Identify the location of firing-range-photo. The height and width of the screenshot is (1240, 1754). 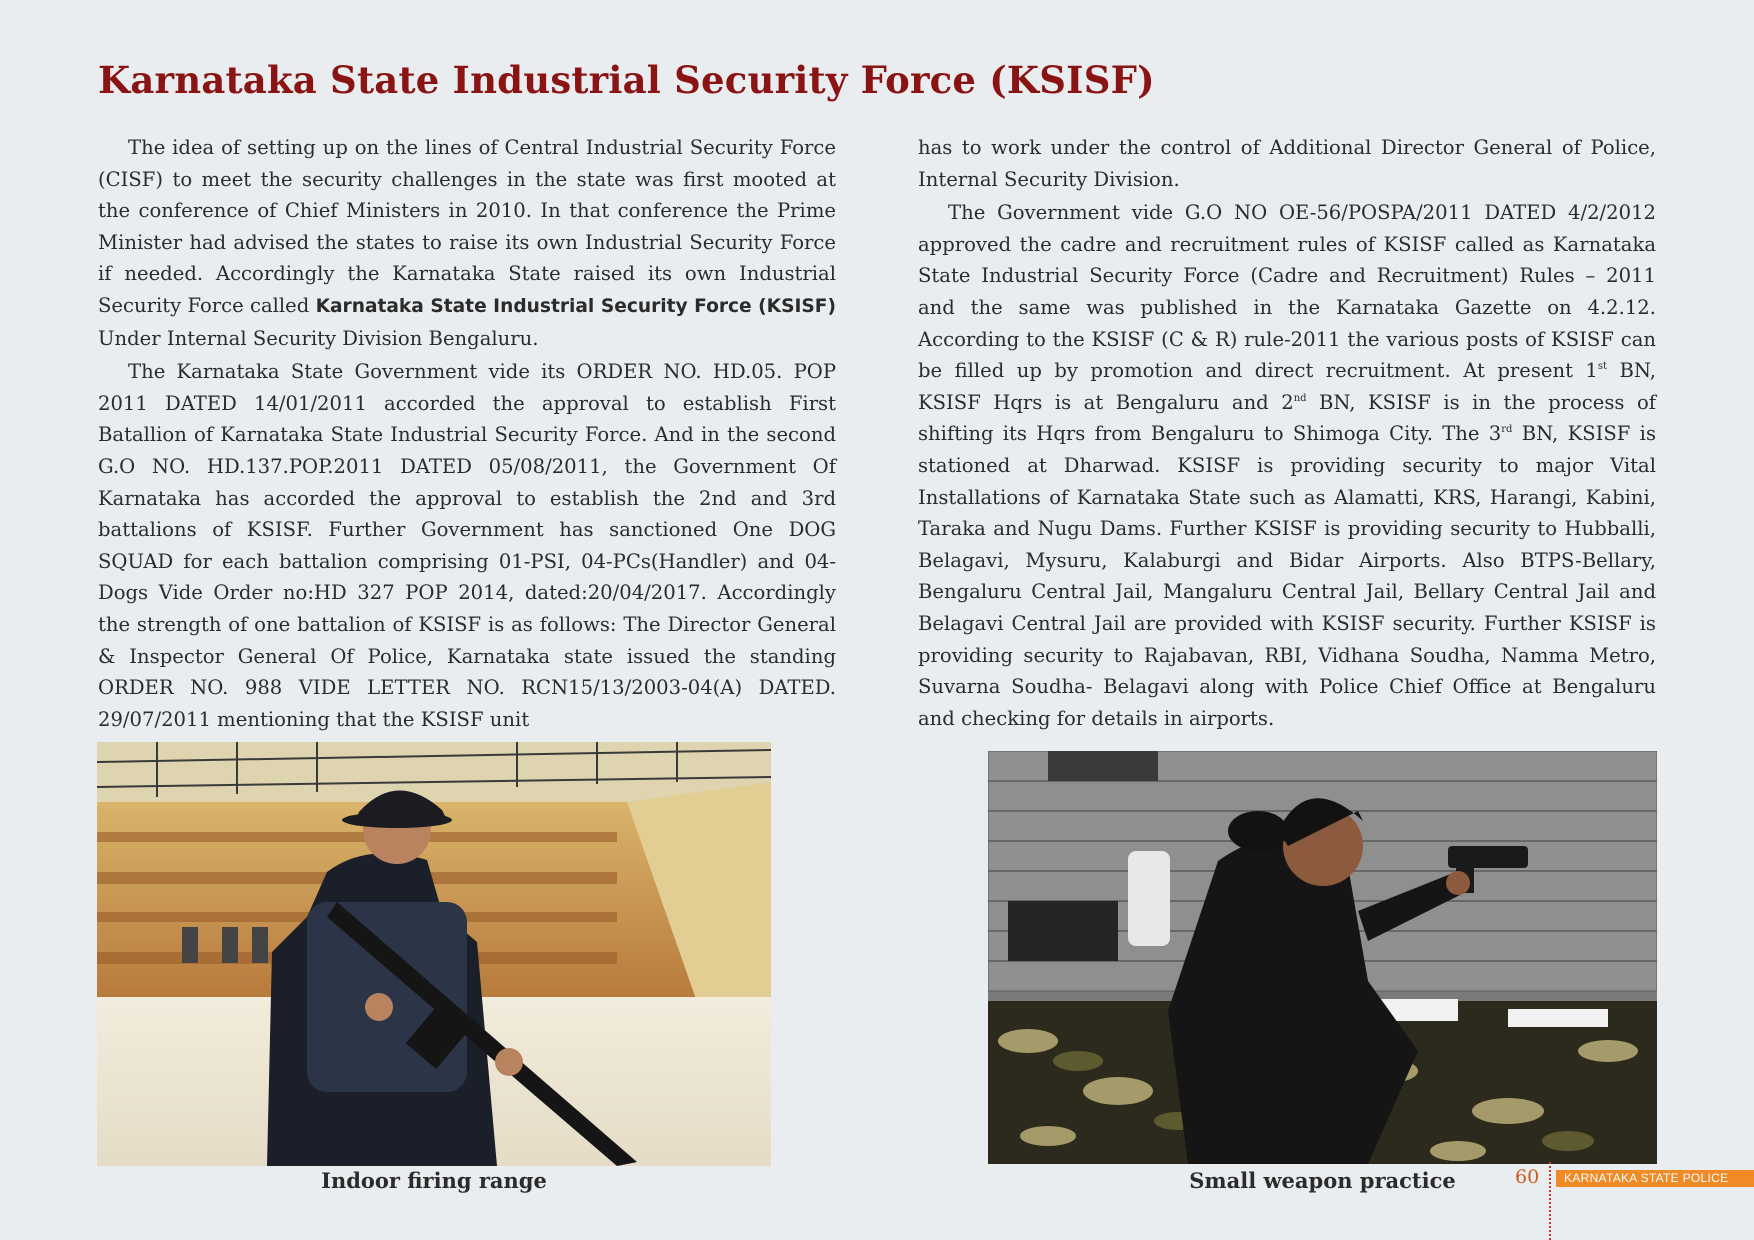
(434, 954).